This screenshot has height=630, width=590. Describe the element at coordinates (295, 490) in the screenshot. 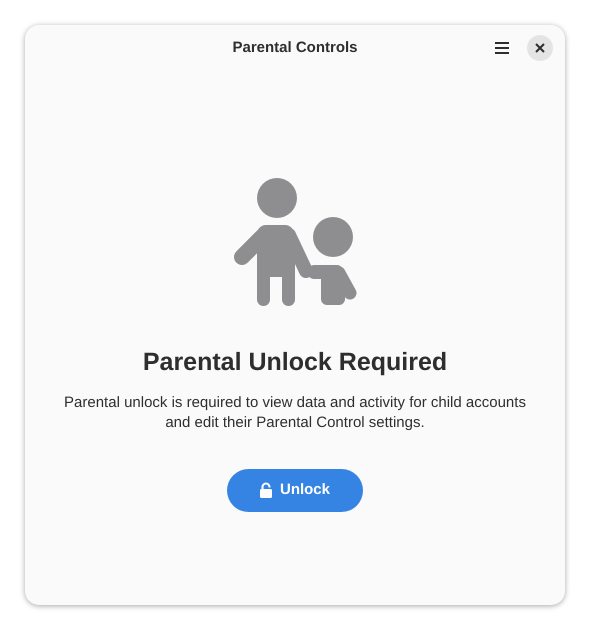

I see `unlock-button: Unlock` at that location.